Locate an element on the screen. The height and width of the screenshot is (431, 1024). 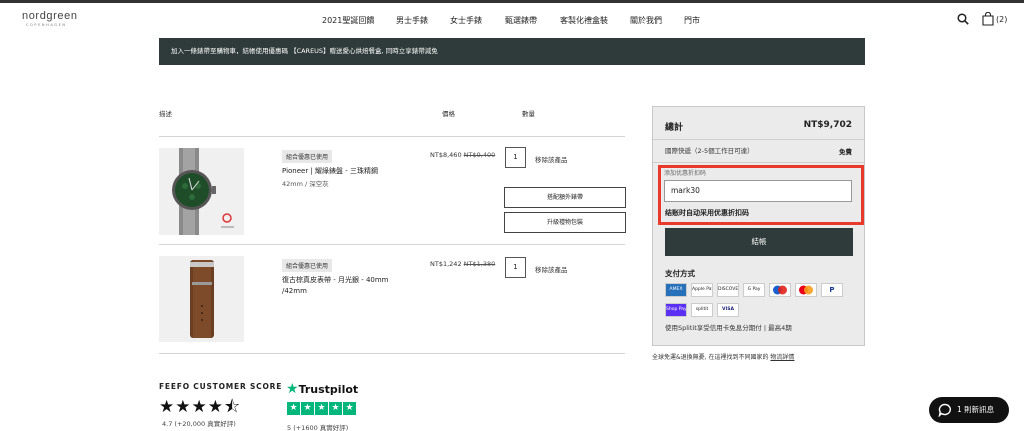
checkout-button: 結帳 is located at coordinates (759, 242).